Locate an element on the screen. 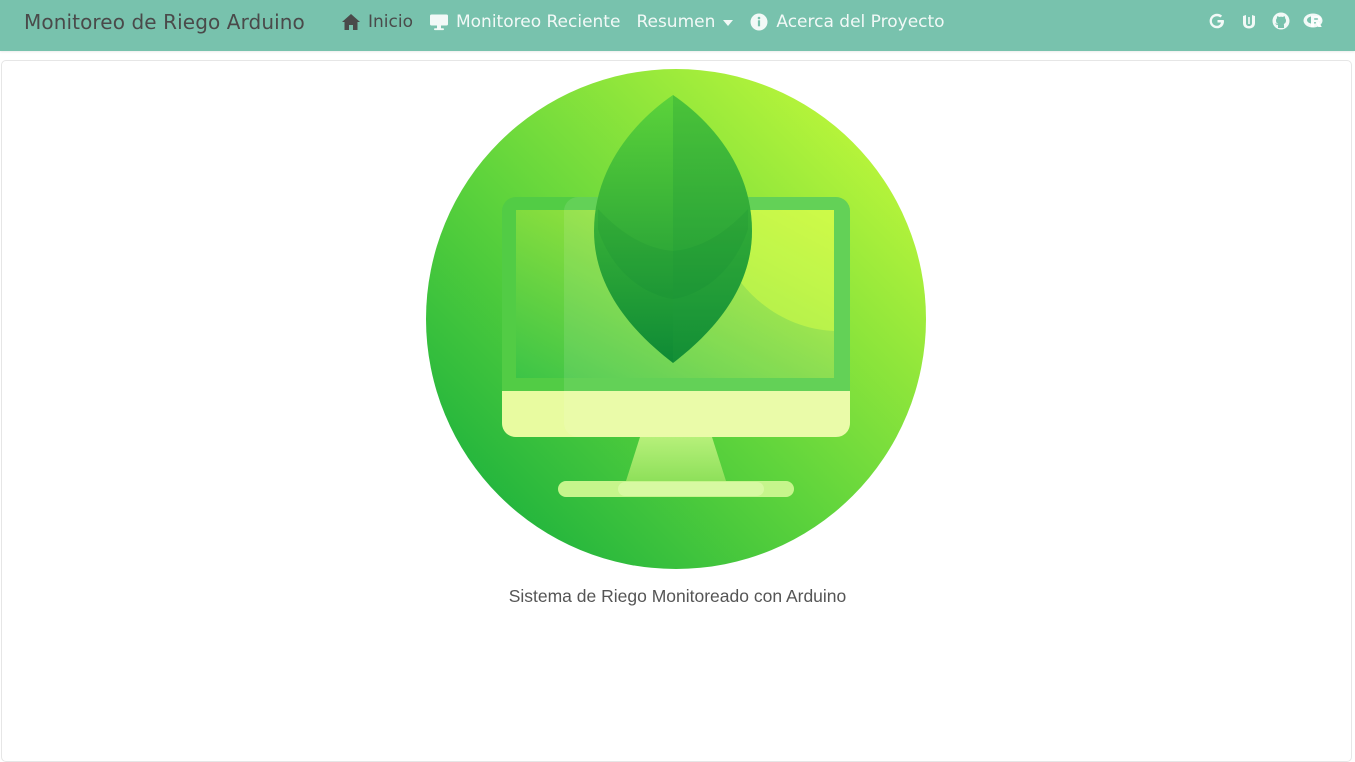 Image resolution: width=1355 pixels, height=762 pixels. nav-item-resumen-dropdown: Resumen is located at coordinates (685, 22).